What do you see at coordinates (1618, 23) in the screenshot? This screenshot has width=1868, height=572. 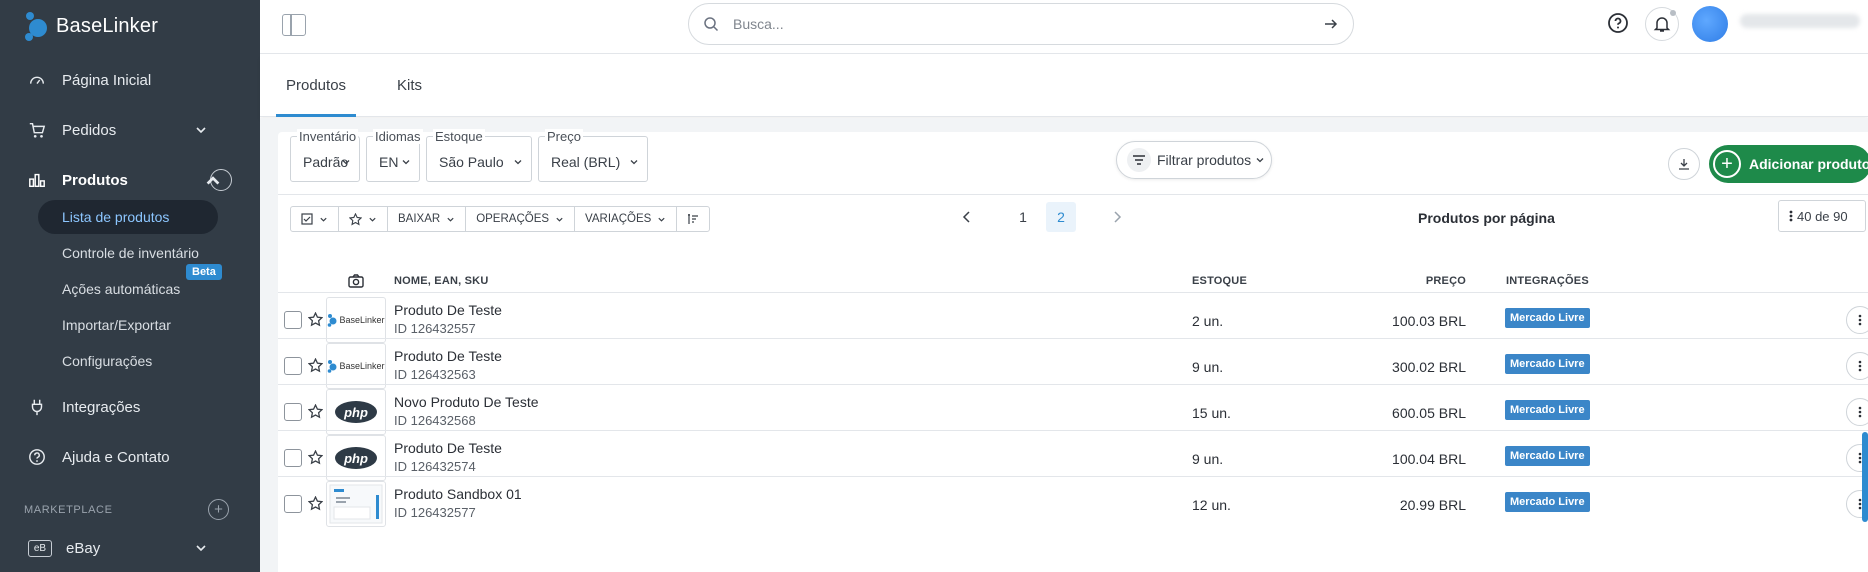 I see `help-icon` at bounding box center [1618, 23].